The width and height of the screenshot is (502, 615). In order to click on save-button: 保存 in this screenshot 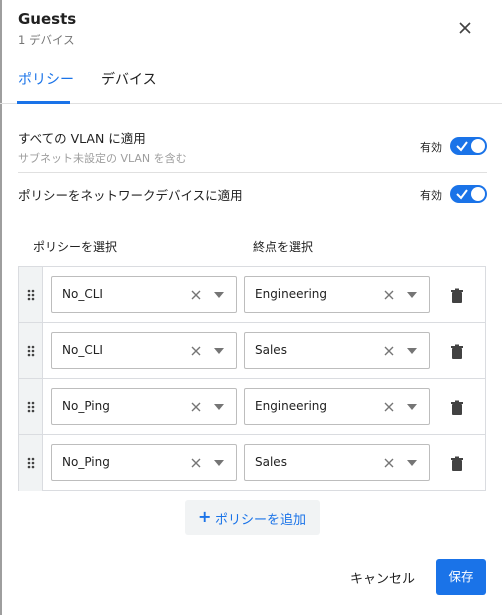, I will do `click(461, 577)`.